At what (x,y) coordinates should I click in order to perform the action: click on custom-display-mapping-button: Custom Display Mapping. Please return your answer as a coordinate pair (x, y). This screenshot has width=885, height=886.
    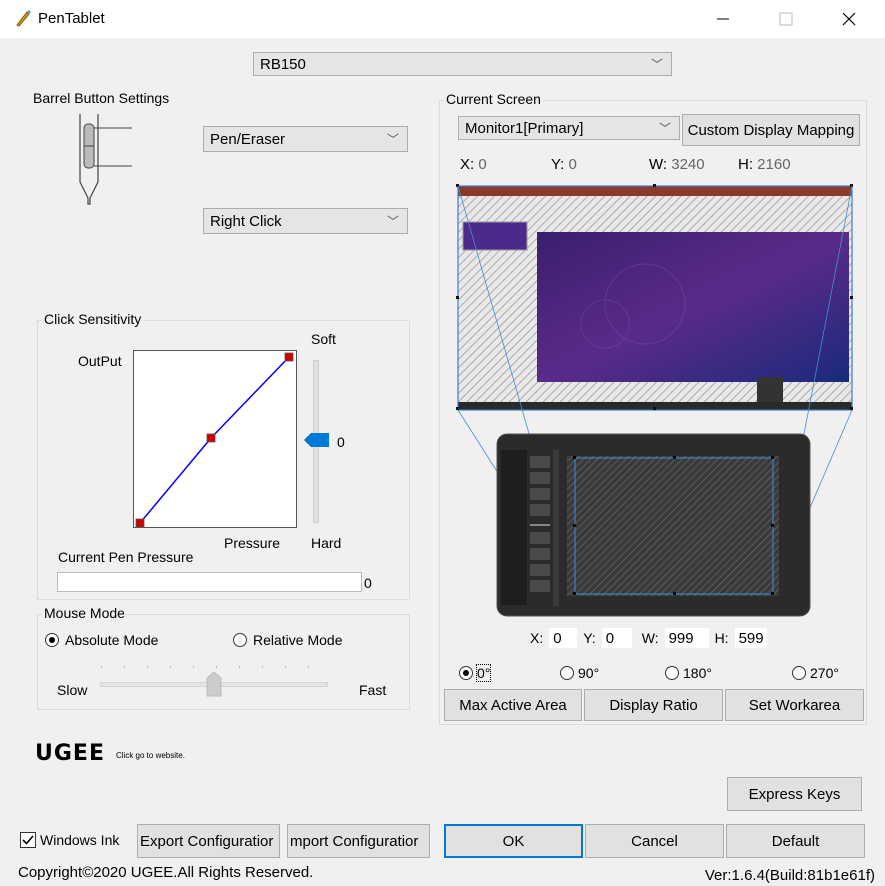
    Looking at the image, I should click on (771, 130).